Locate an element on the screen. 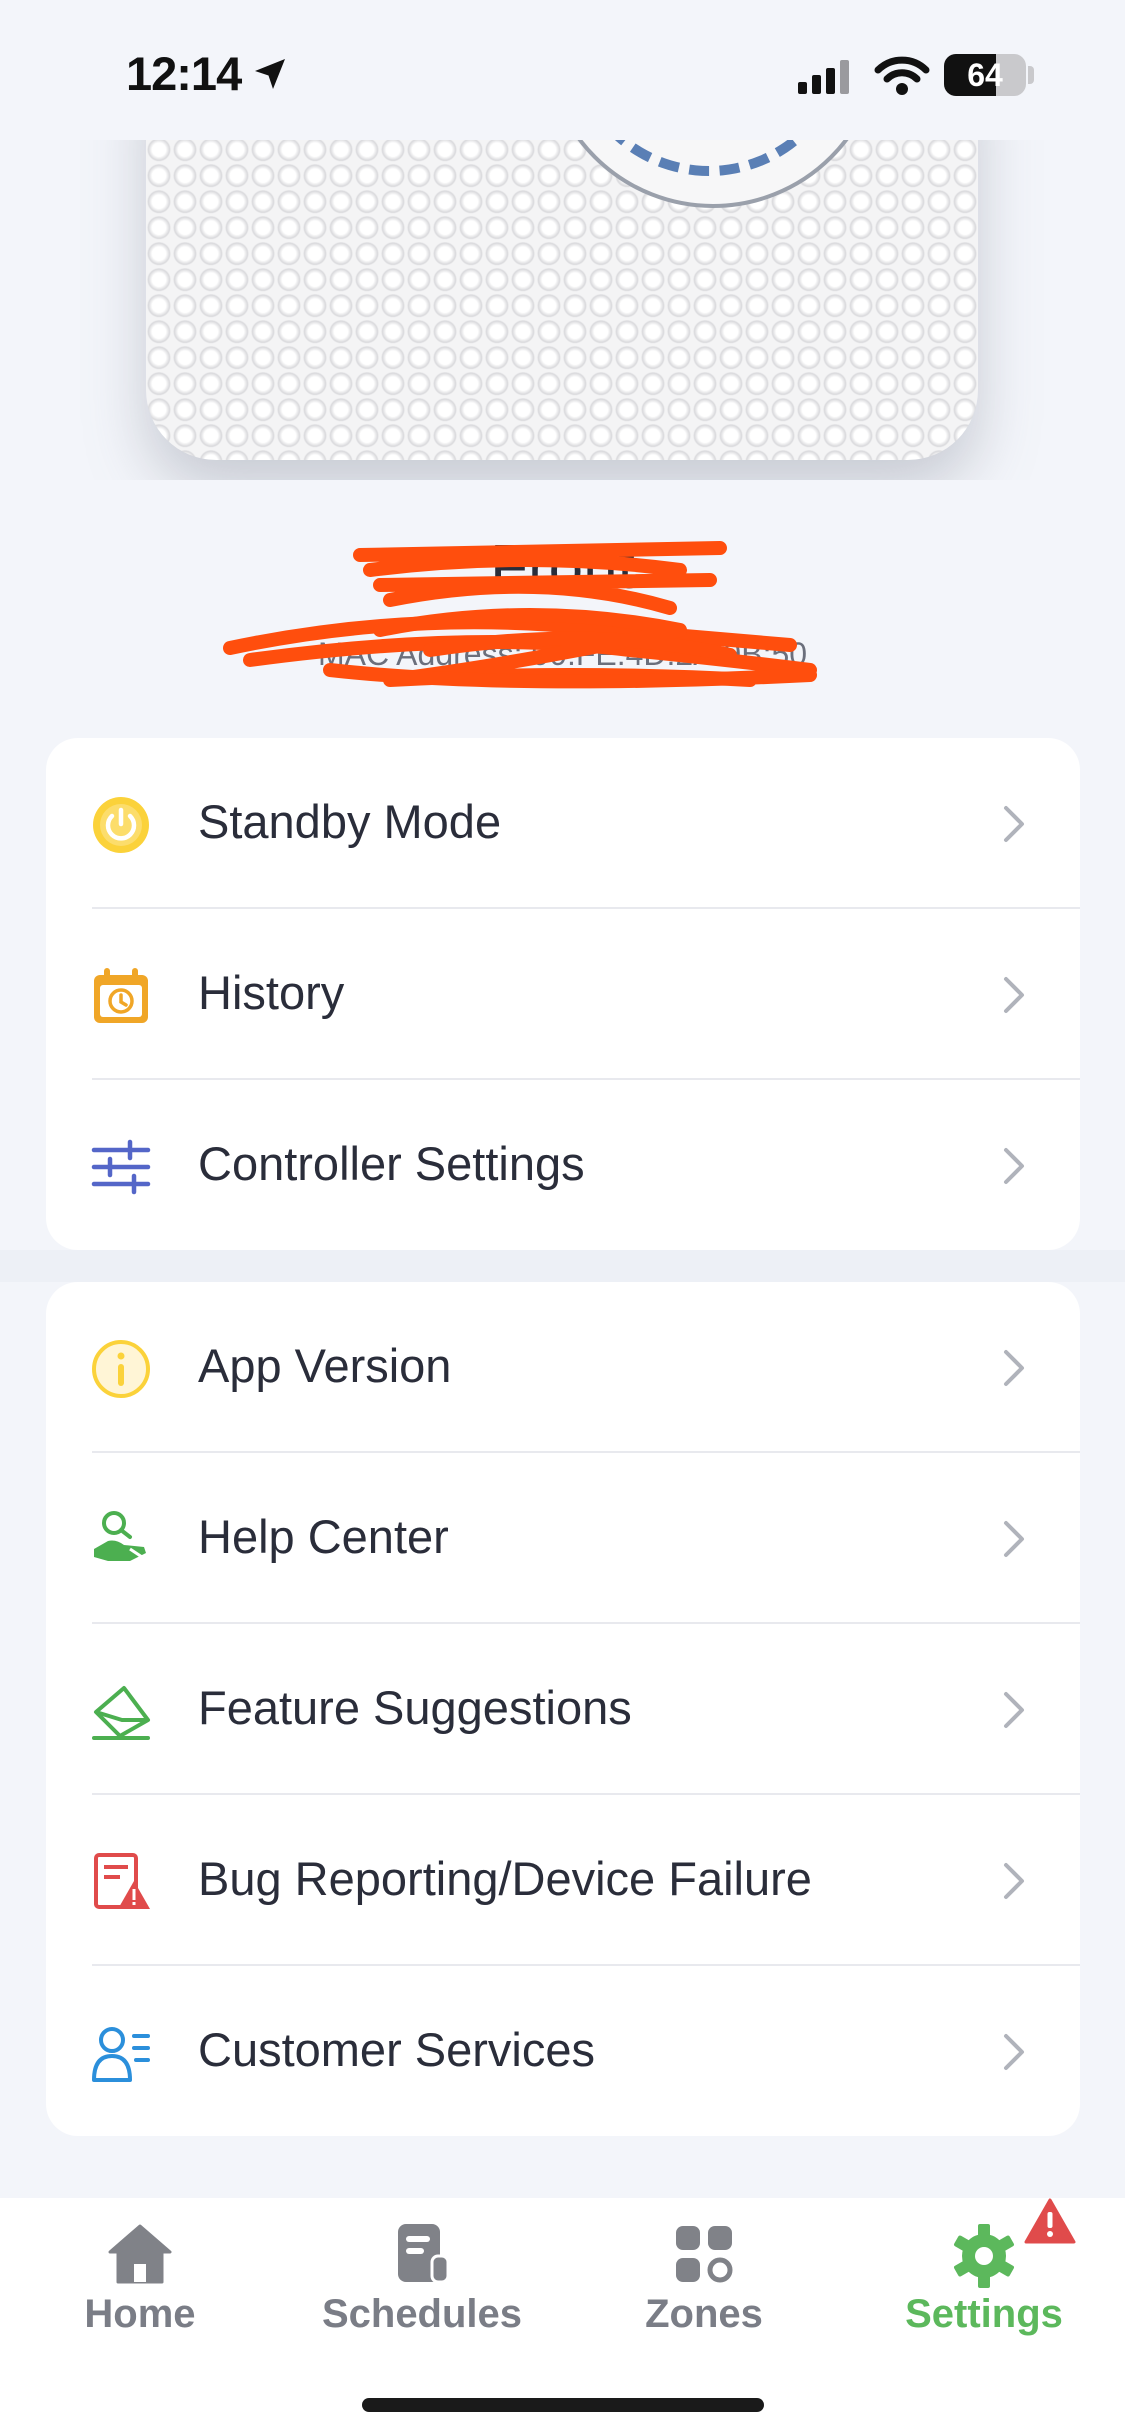 This screenshot has width=1125, height=2436. battery-indicator: 64 is located at coordinates (985, 75).